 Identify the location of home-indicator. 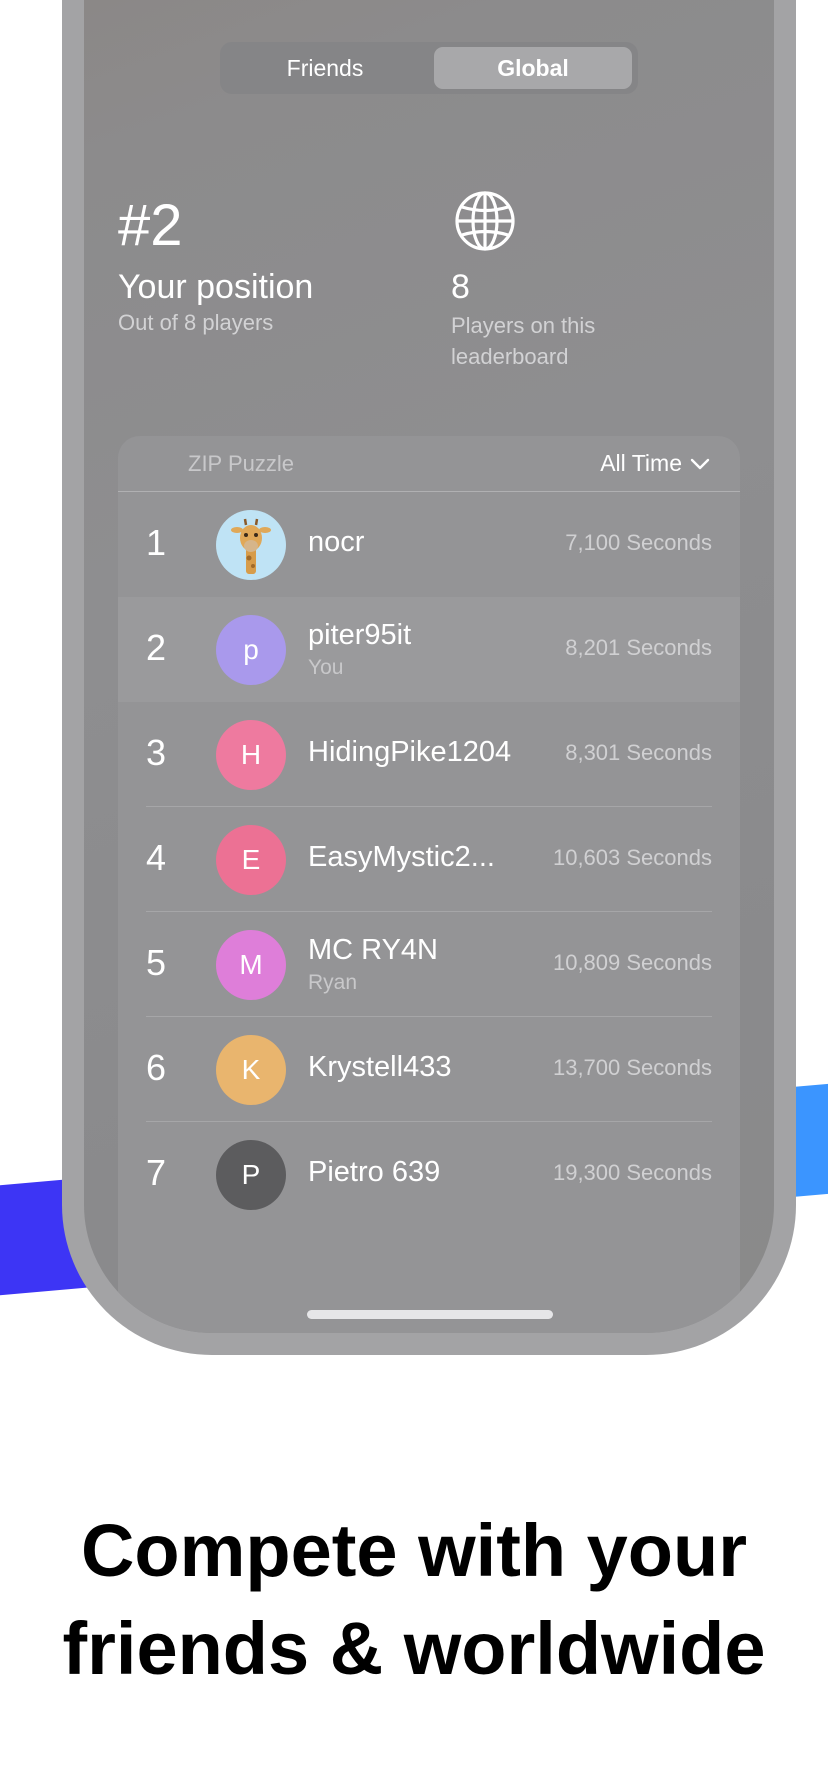
(430, 1314).